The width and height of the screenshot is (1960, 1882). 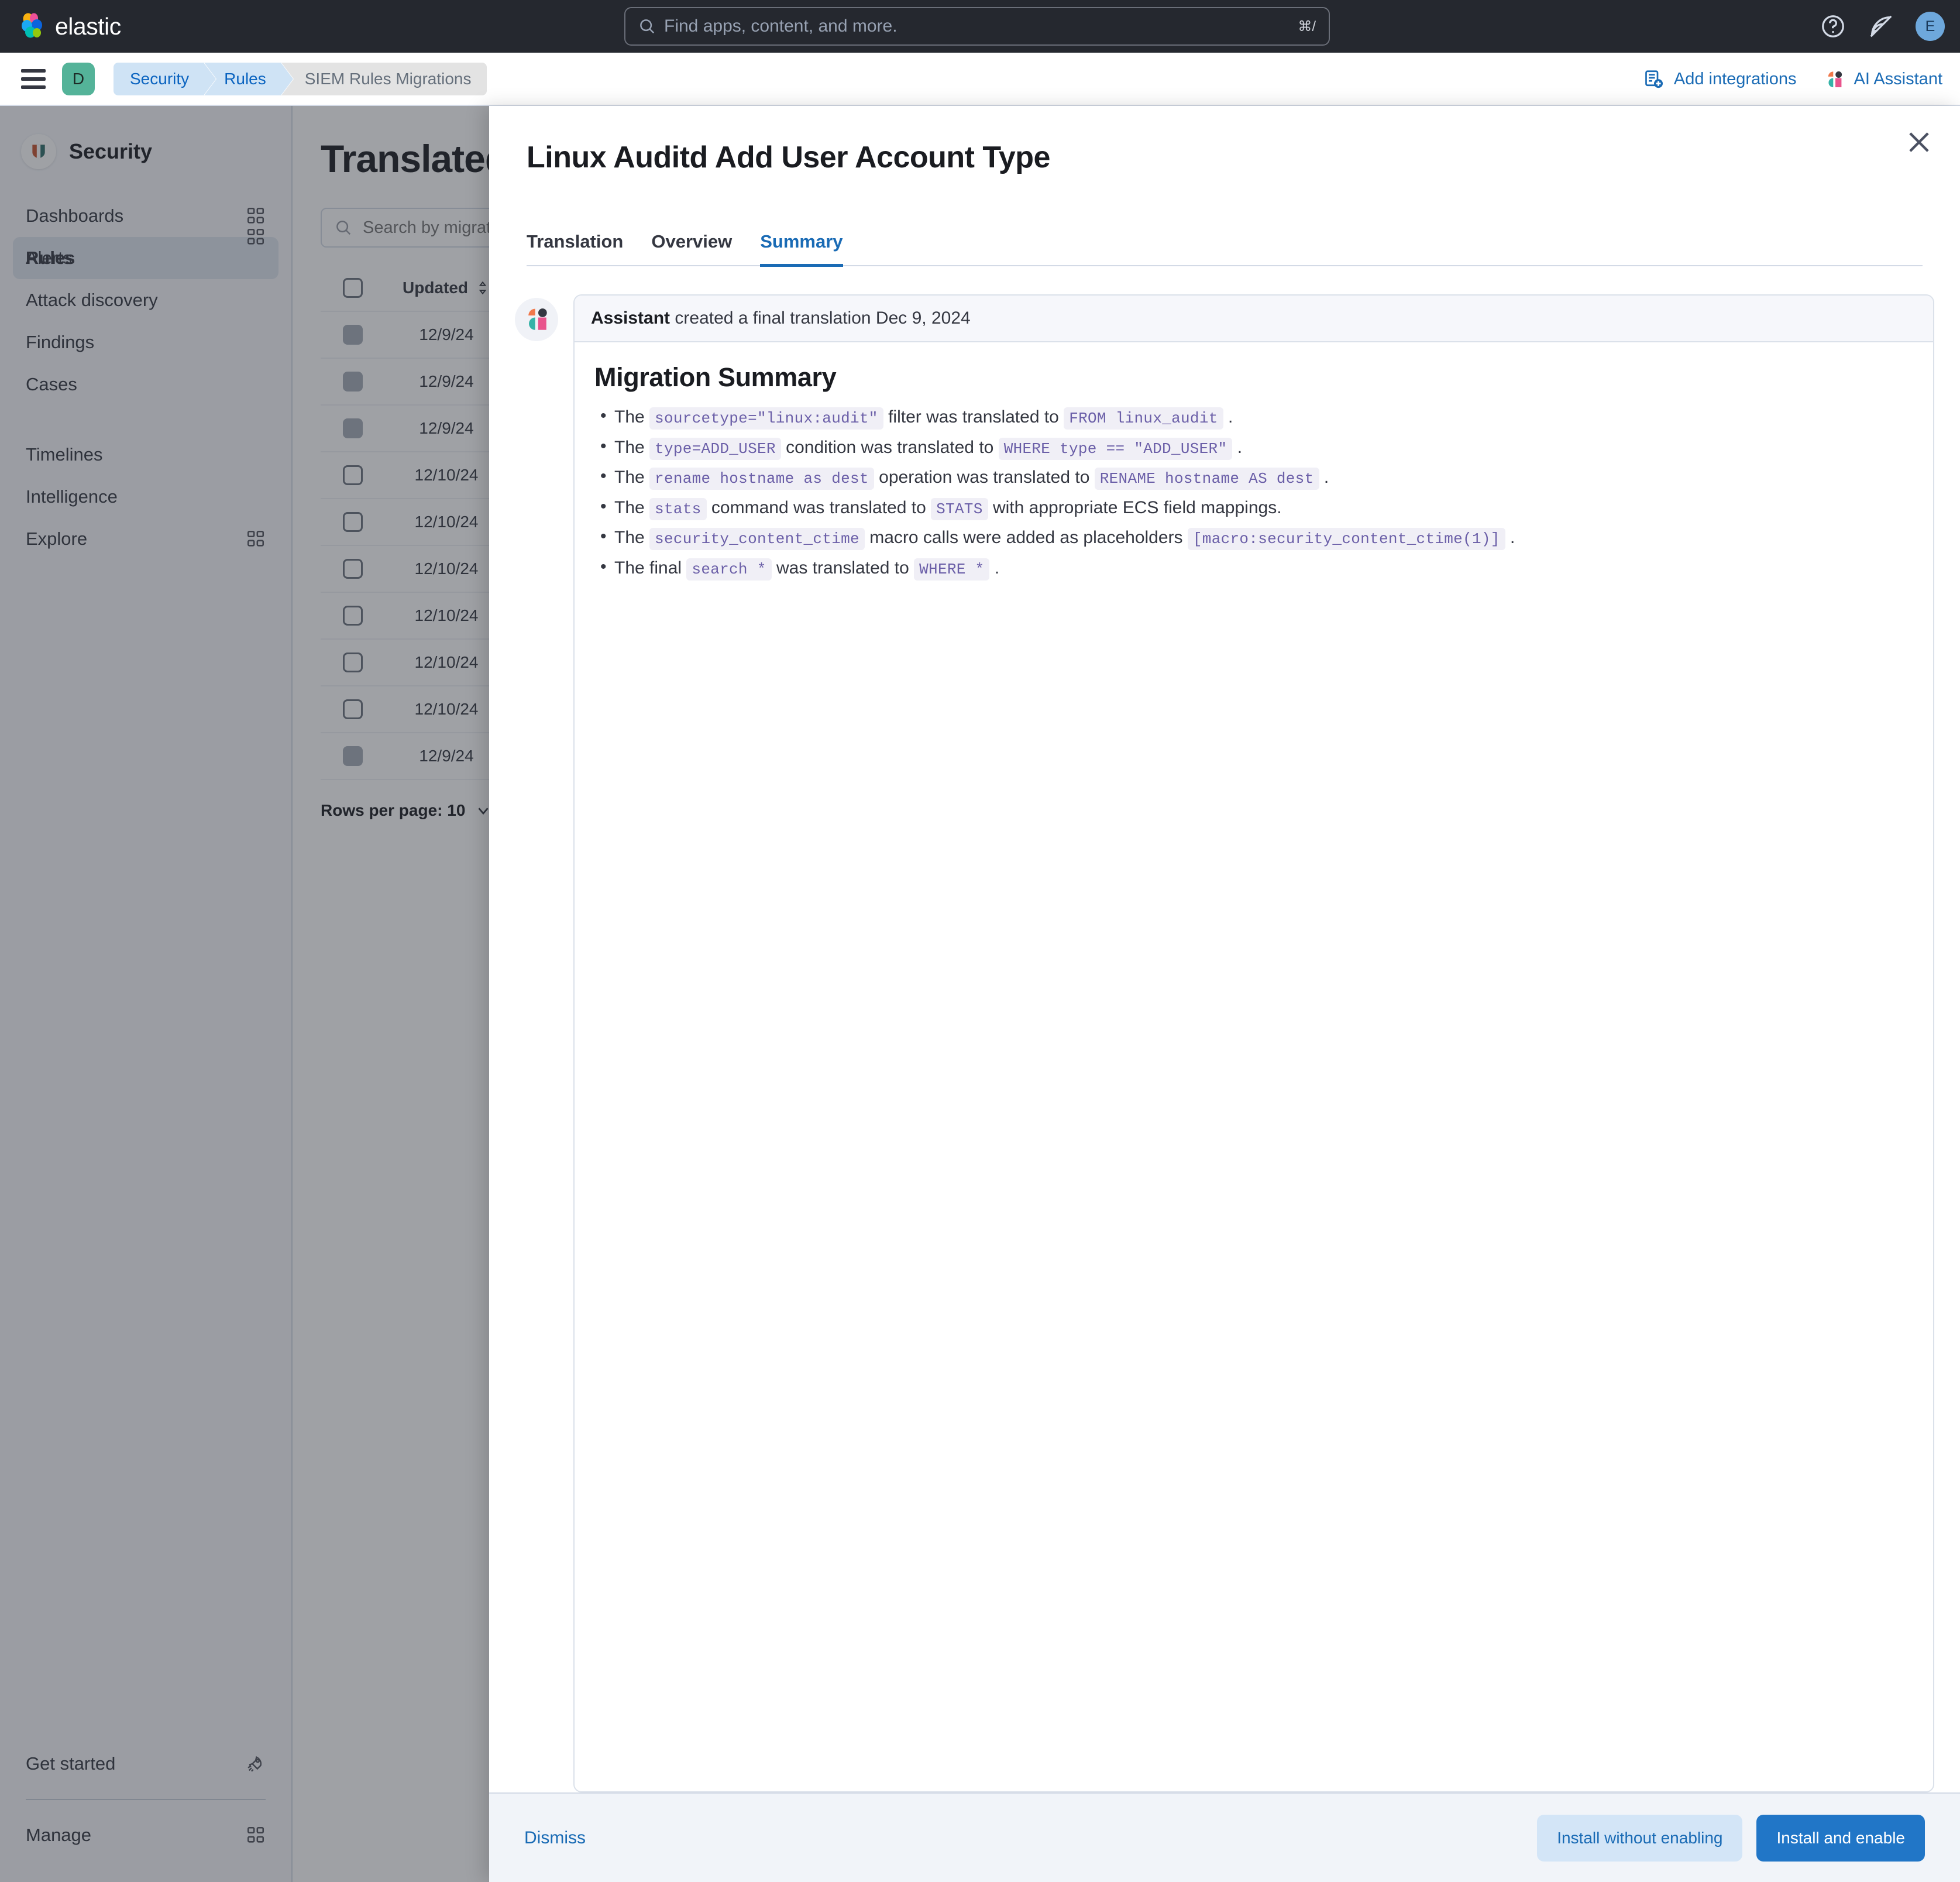 What do you see at coordinates (842, 568) in the screenshot?
I see `bullet-mid-text: was translated to` at bounding box center [842, 568].